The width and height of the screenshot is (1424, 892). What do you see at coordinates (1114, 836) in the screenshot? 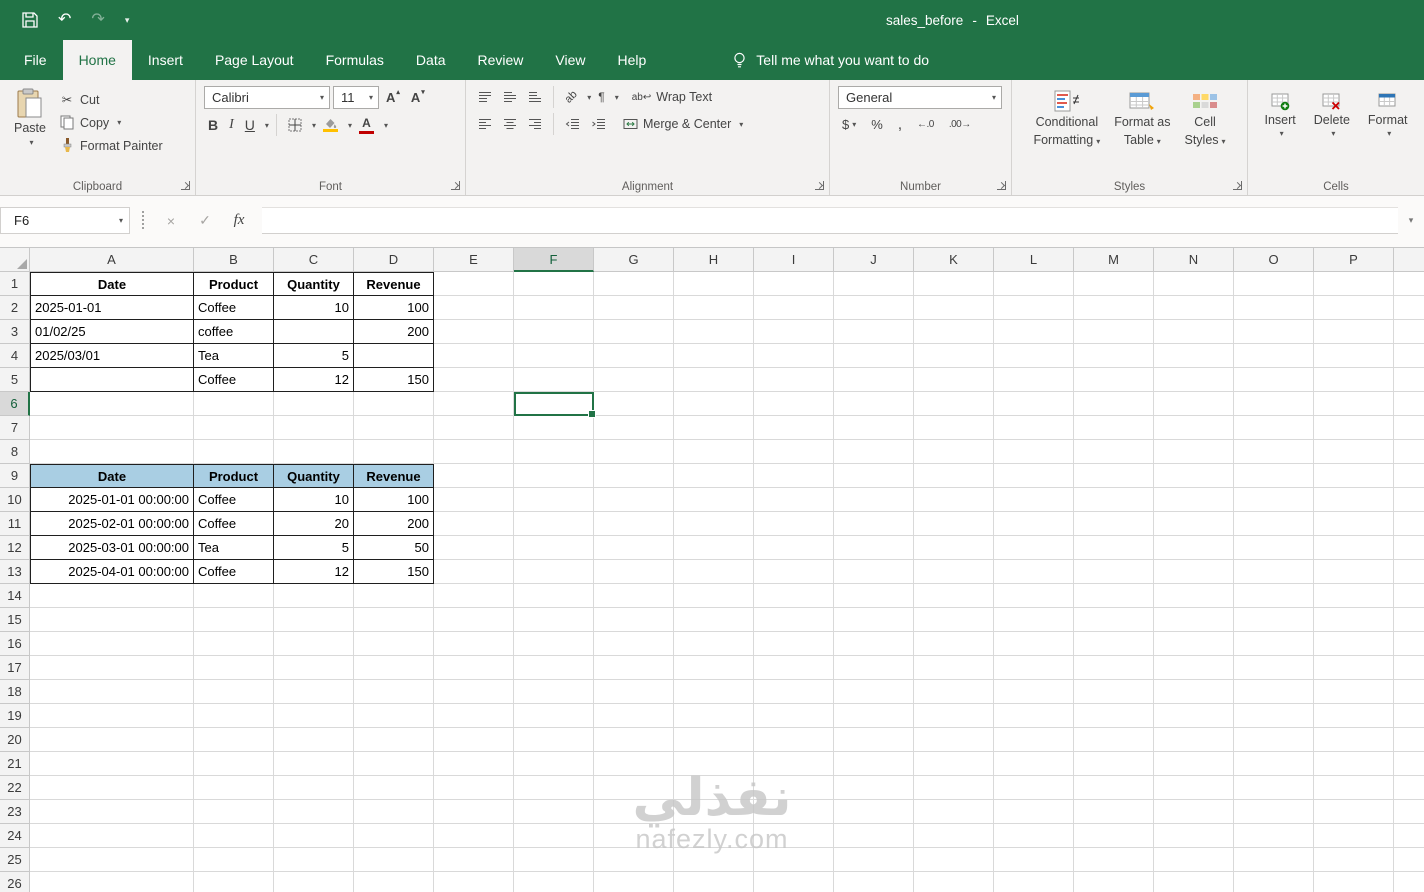
I see `cell-M24` at bounding box center [1114, 836].